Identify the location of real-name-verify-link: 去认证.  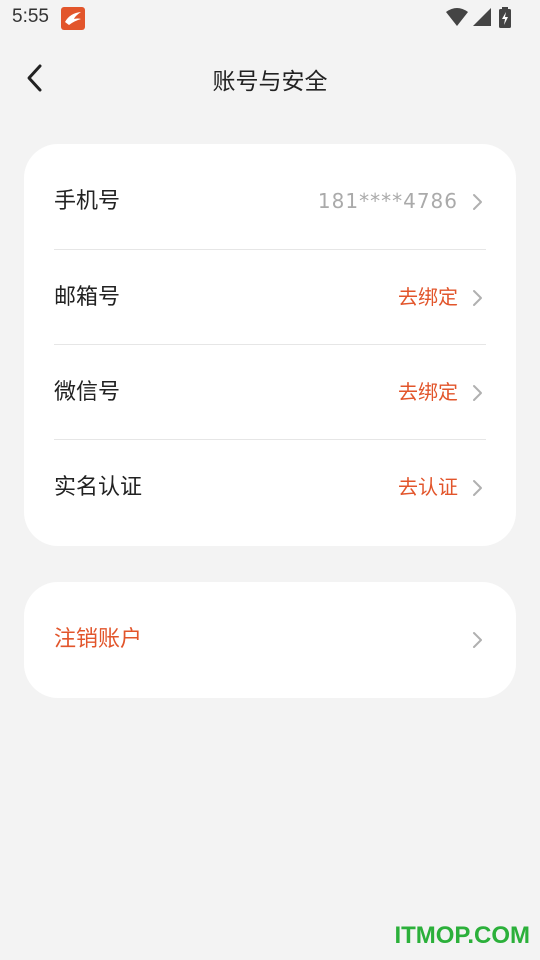
(428, 487).